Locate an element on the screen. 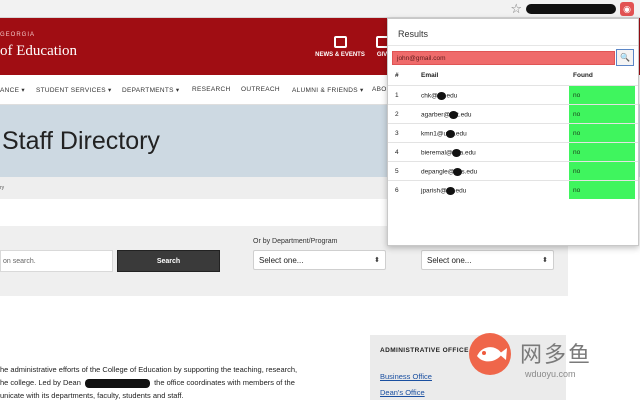  deans-office-link: Dean's Office is located at coordinates (402, 392).